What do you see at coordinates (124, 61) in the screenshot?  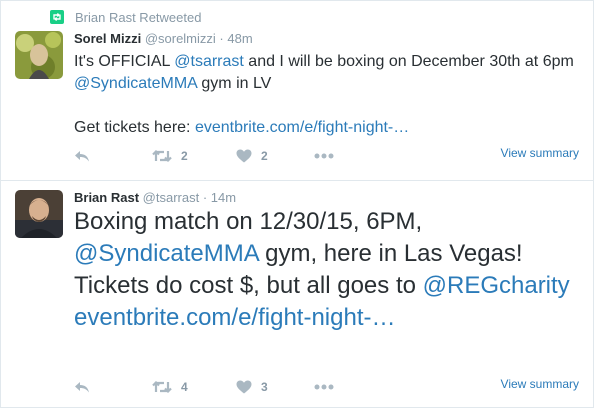 I see `text-segment: It's OFFICIAL` at bounding box center [124, 61].